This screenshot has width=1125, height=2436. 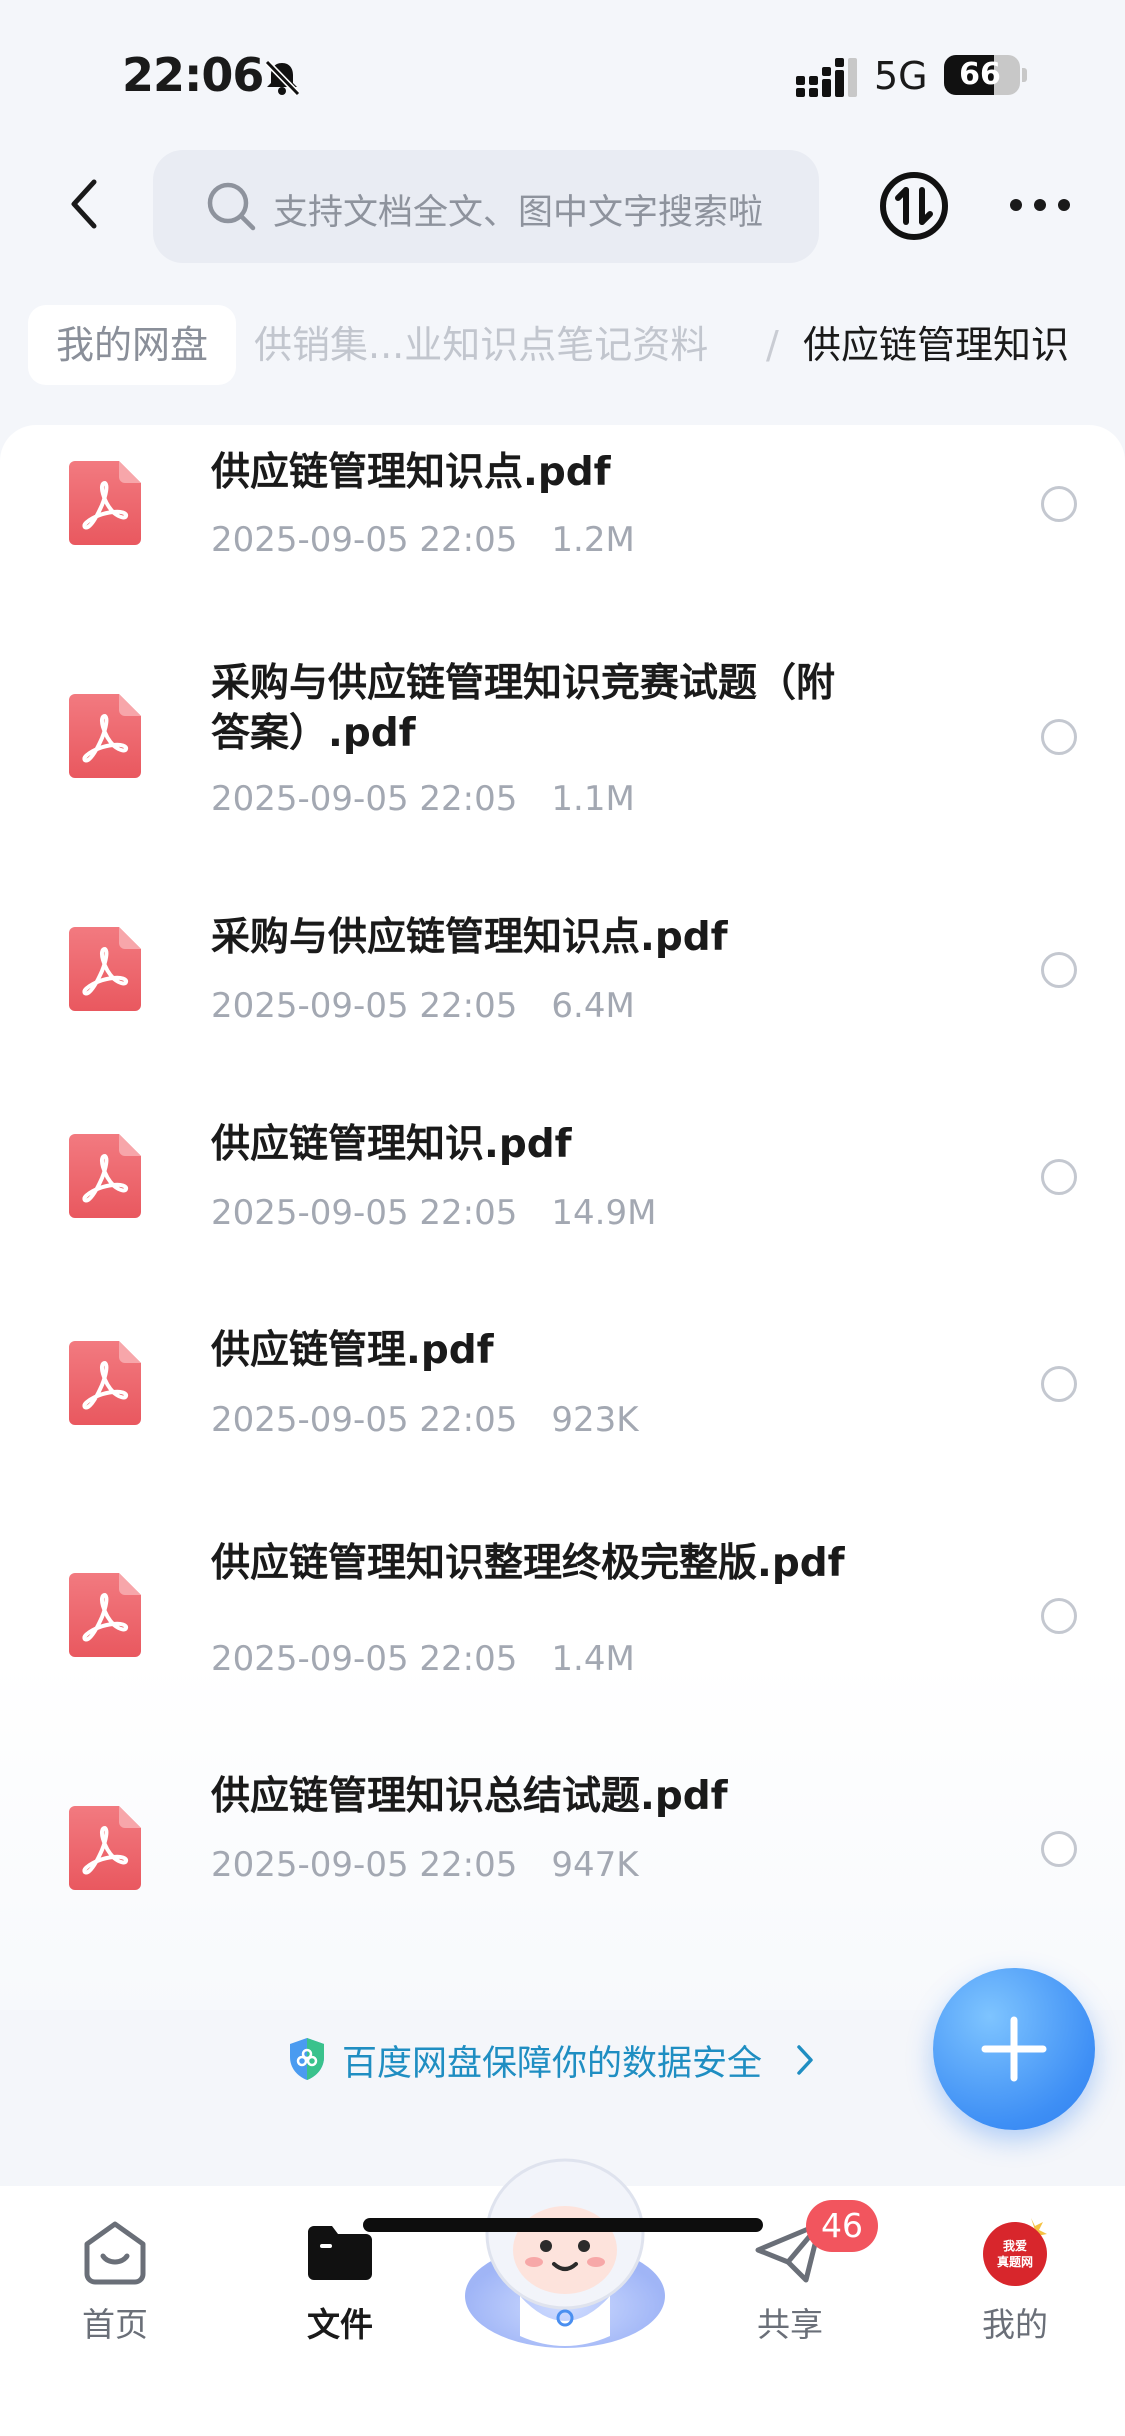 What do you see at coordinates (604, 1213) in the screenshot?
I see `file-size: 14.9M` at bounding box center [604, 1213].